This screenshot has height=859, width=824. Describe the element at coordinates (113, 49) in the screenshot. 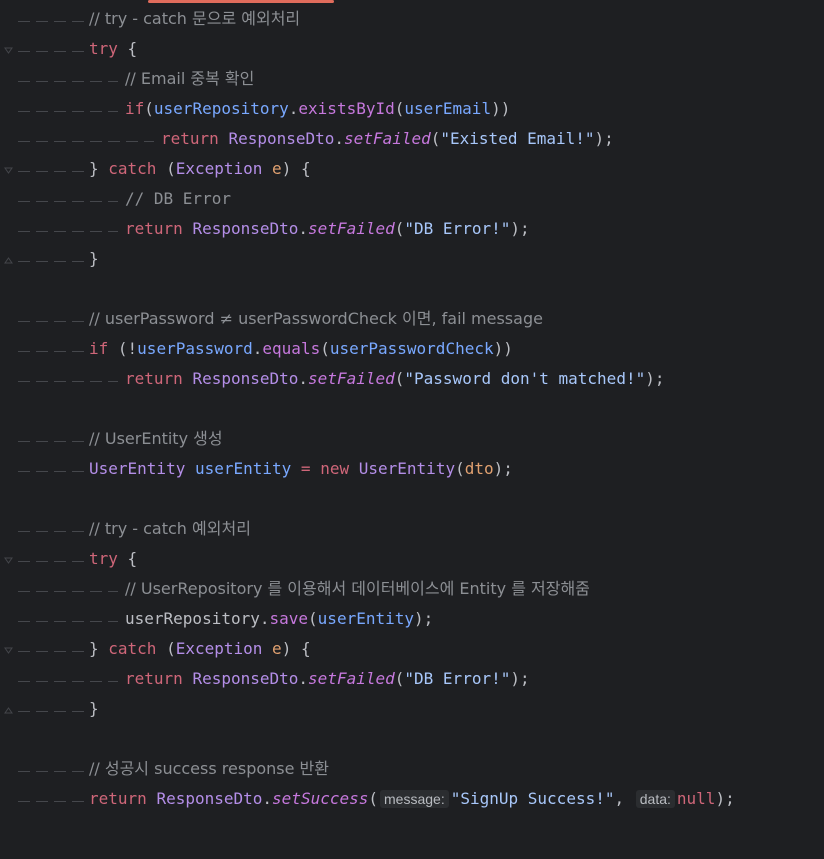

I see `code-text: try {` at that location.